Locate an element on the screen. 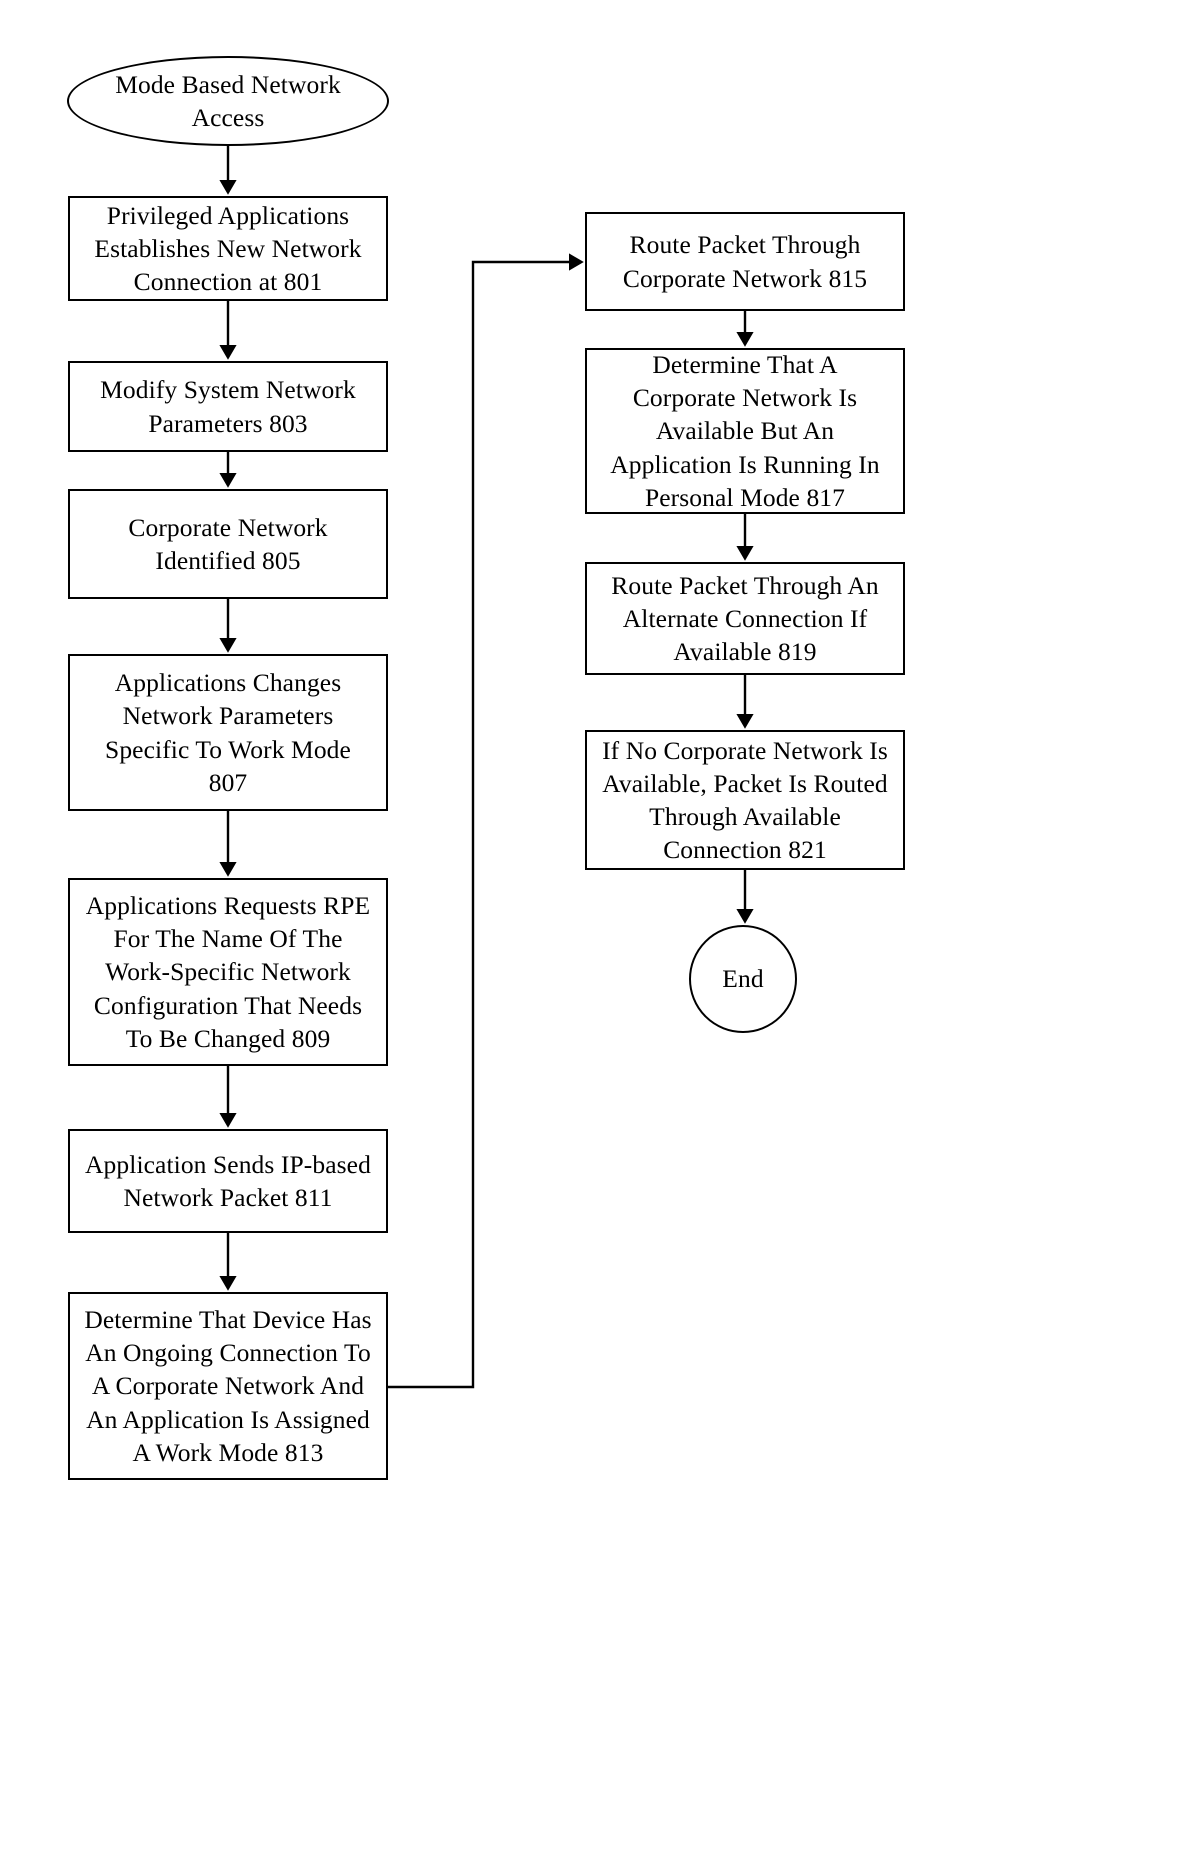 The image size is (1177, 1875). node-end-label: End is located at coordinates (743, 979).